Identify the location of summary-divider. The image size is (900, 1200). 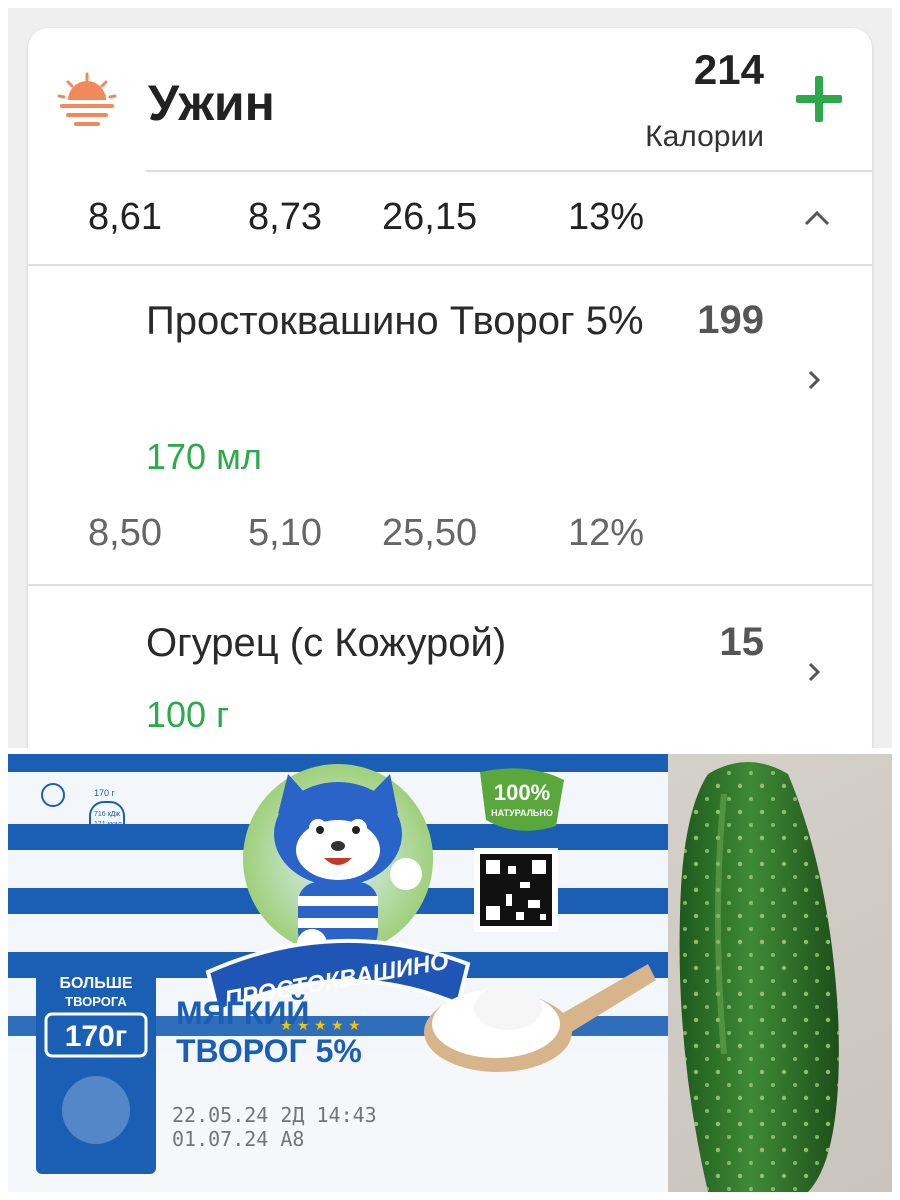
(450, 265).